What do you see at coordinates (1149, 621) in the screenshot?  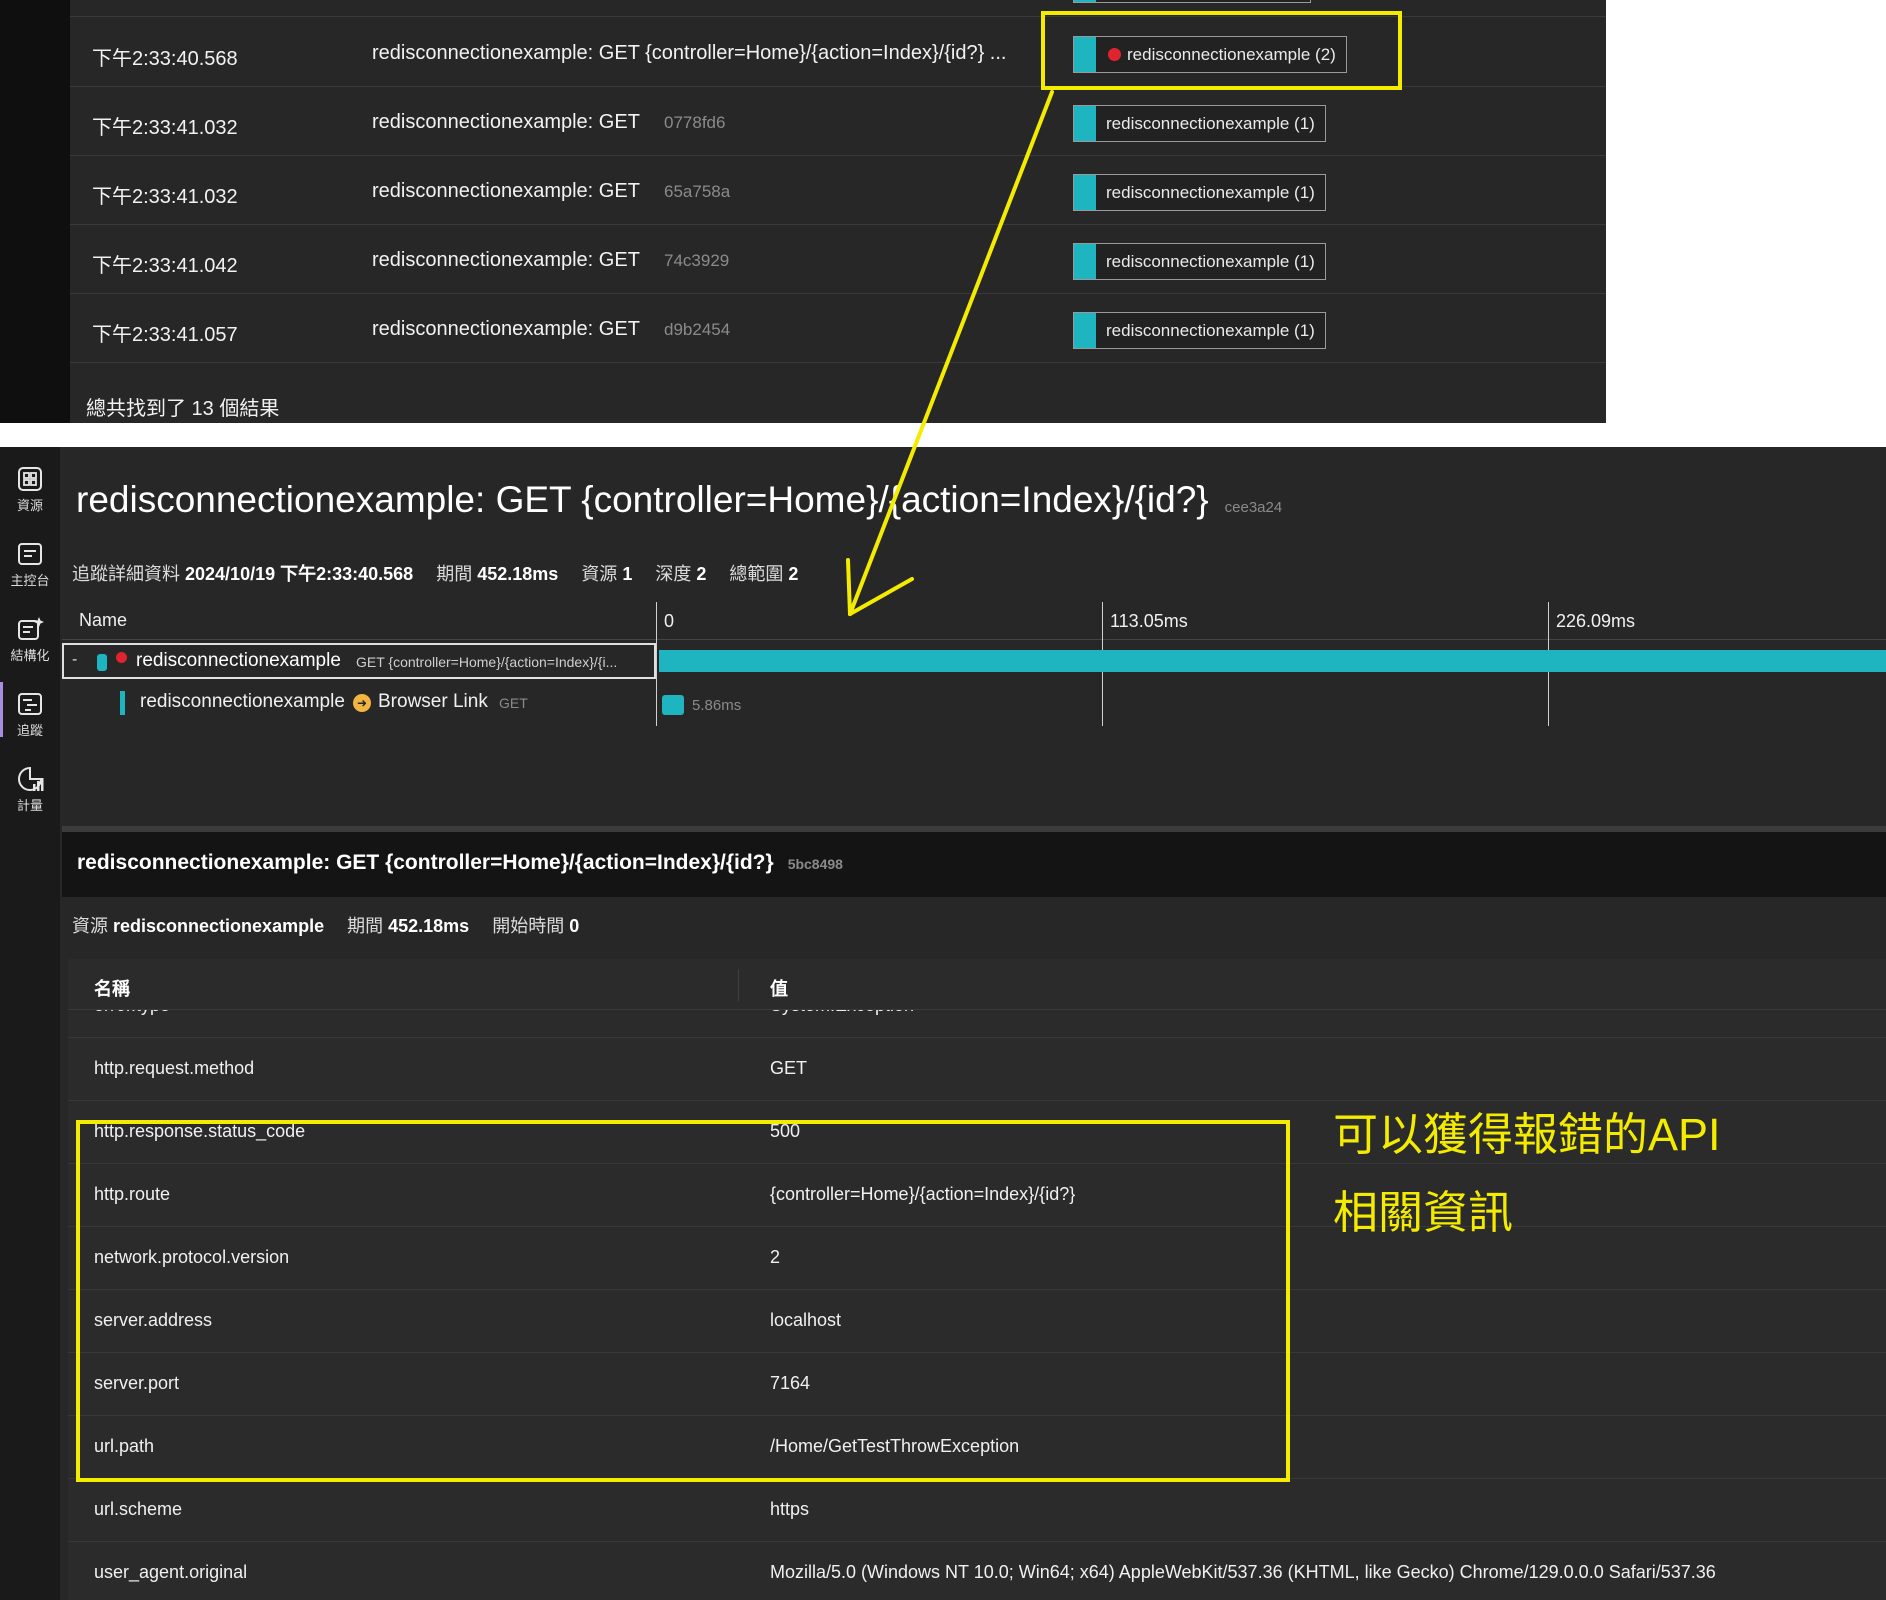 I see `tick-label: 113.05ms` at bounding box center [1149, 621].